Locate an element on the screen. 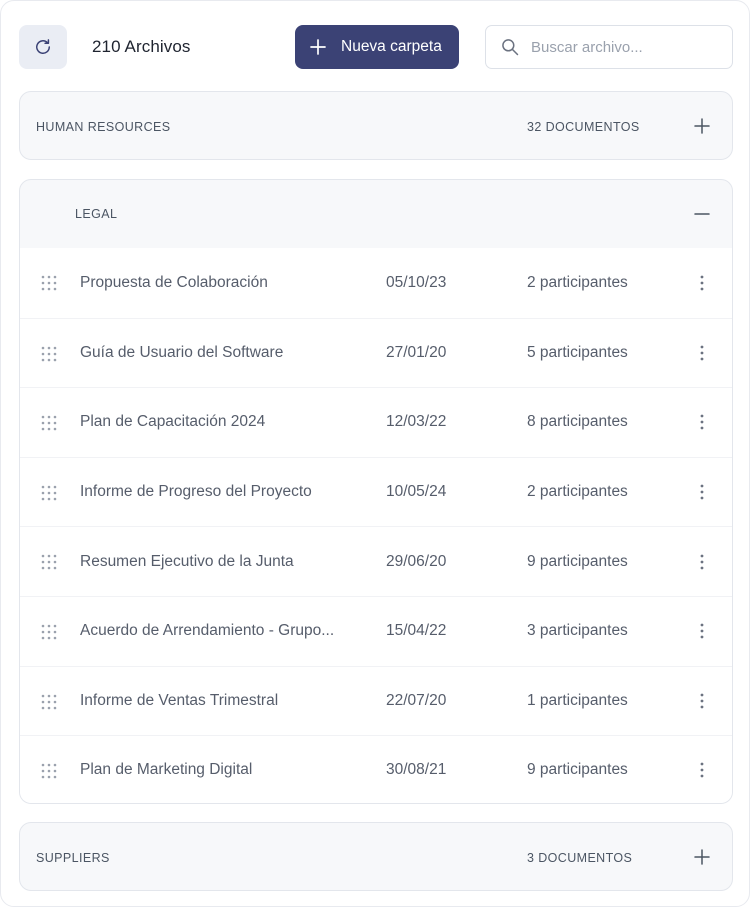  document-date: 22/07/20 is located at coordinates (416, 700).